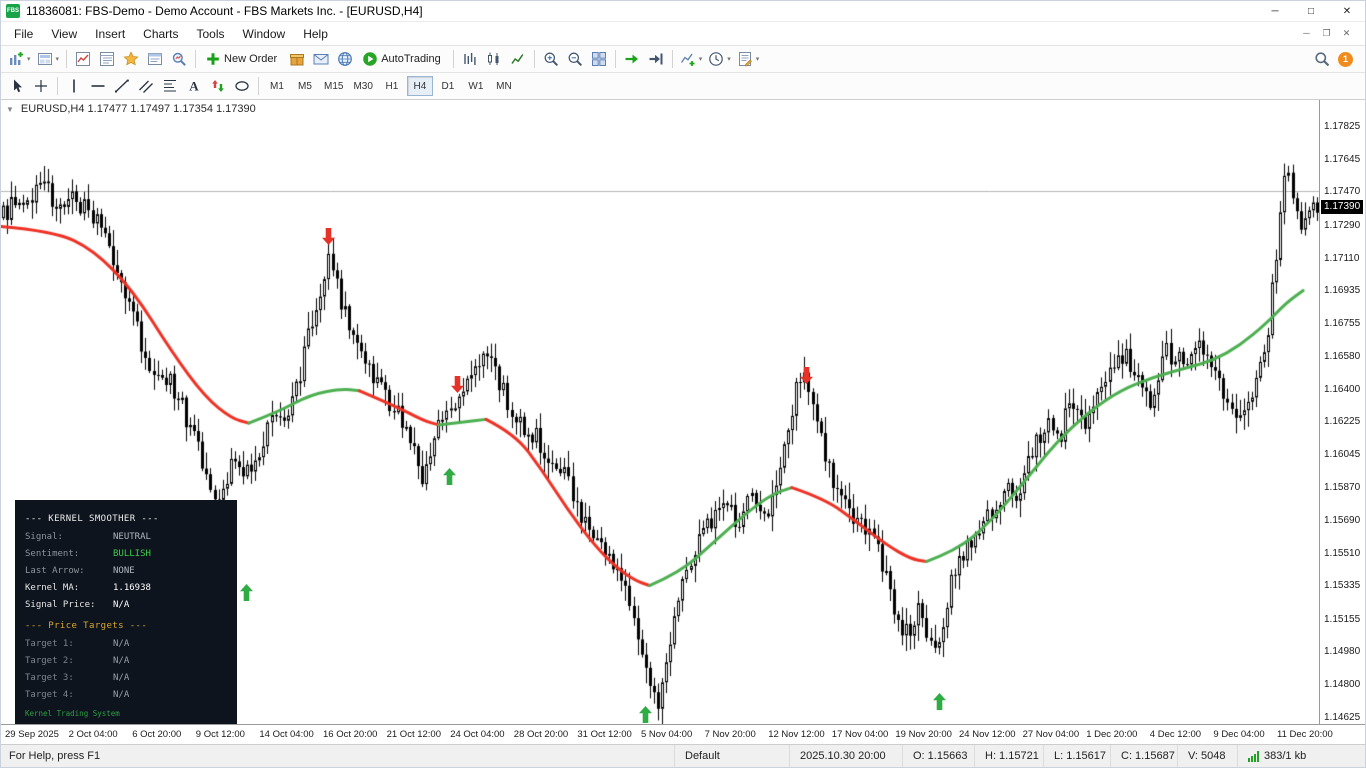  I want to click on sell-signal-arrow, so click(329, 237).